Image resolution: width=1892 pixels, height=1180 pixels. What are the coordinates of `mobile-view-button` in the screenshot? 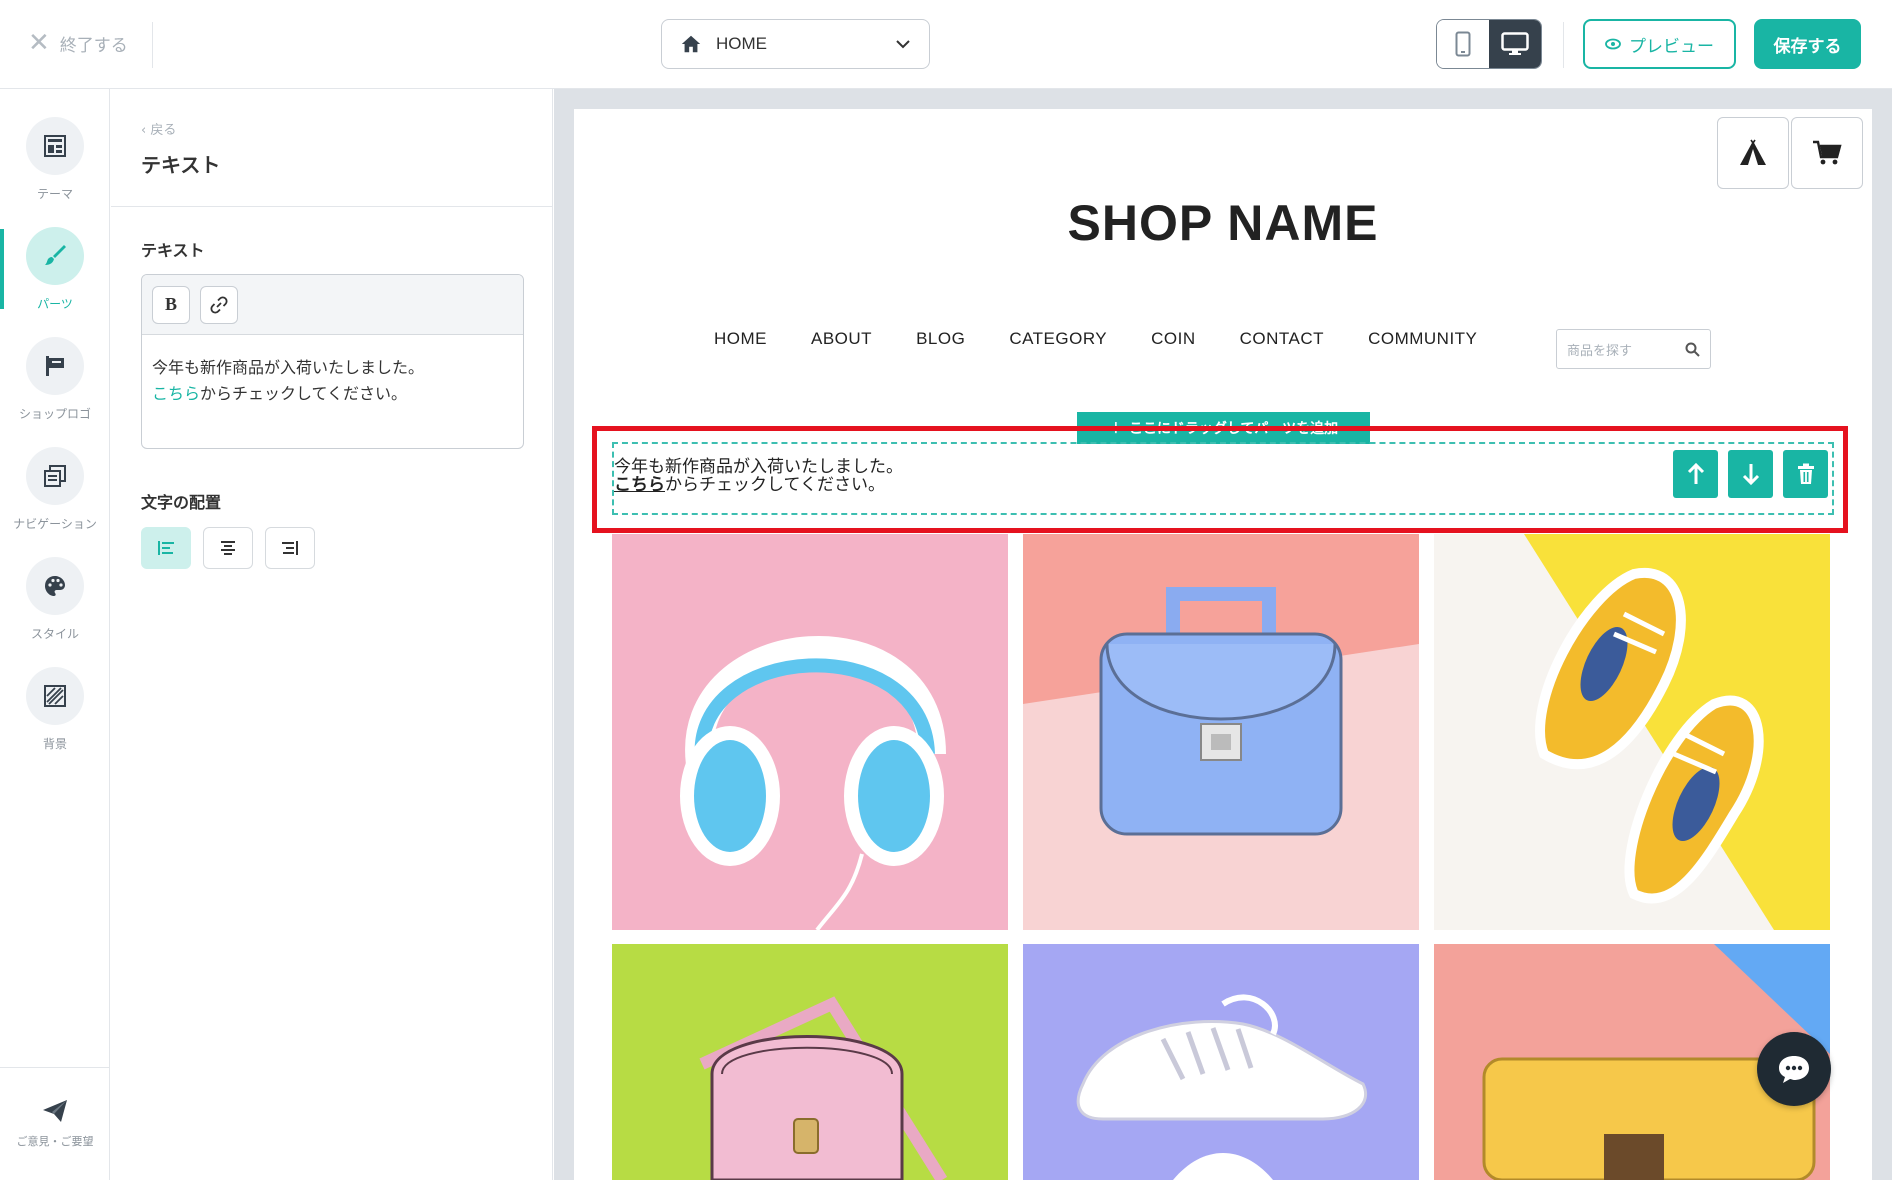 It's located at (1463, 44).